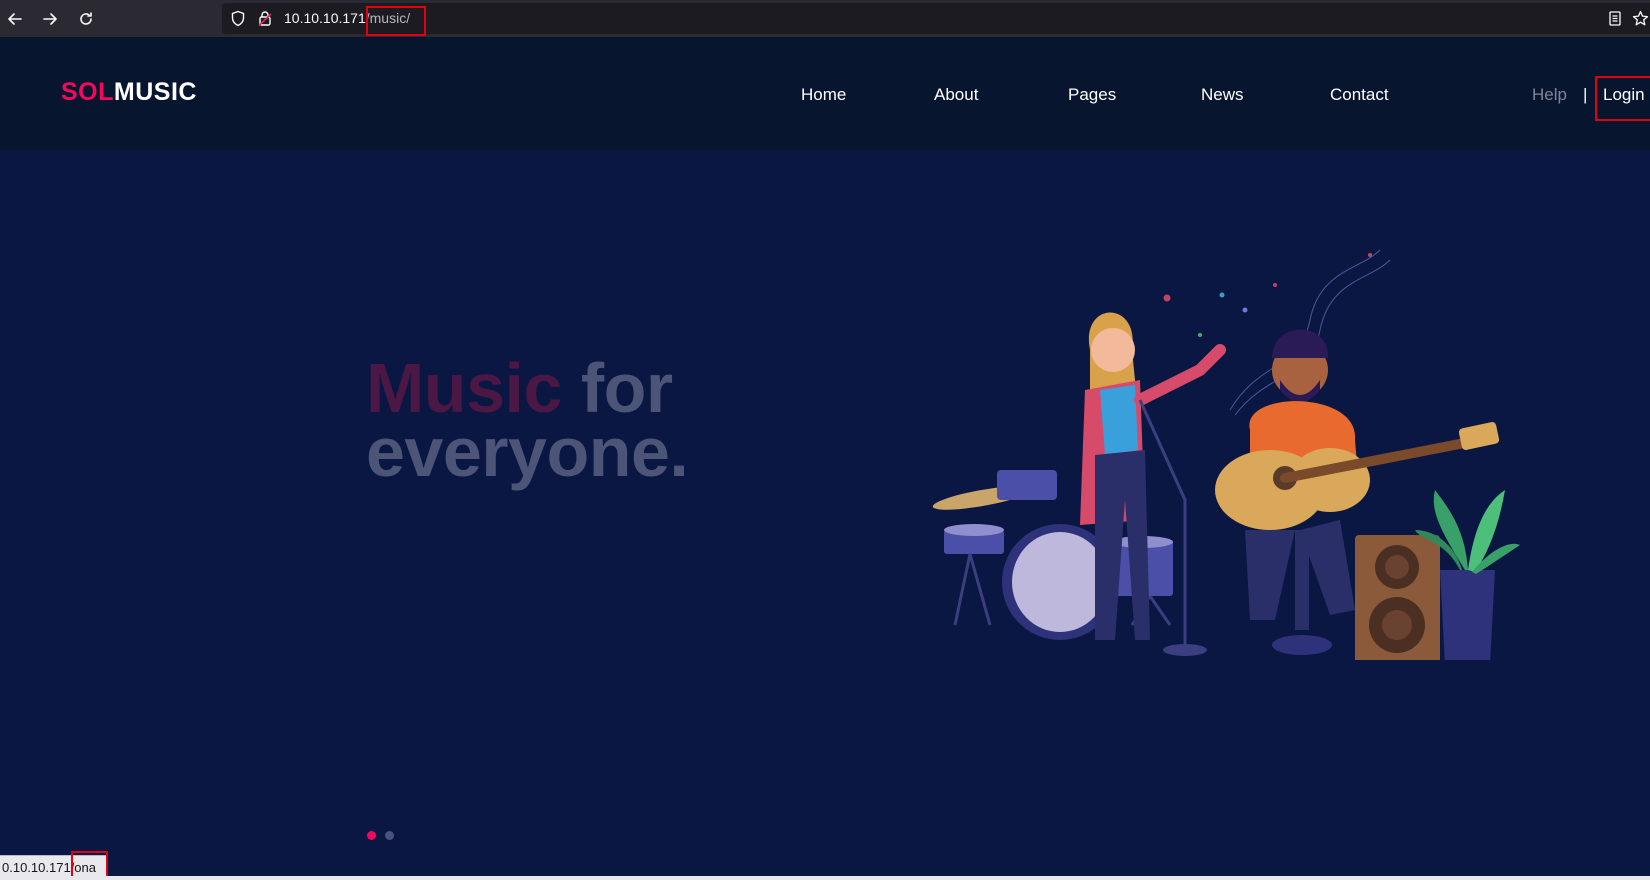  Describe the element at coordinates (83, 867) in the screenshot. I see `status-path: /ona` at that location.